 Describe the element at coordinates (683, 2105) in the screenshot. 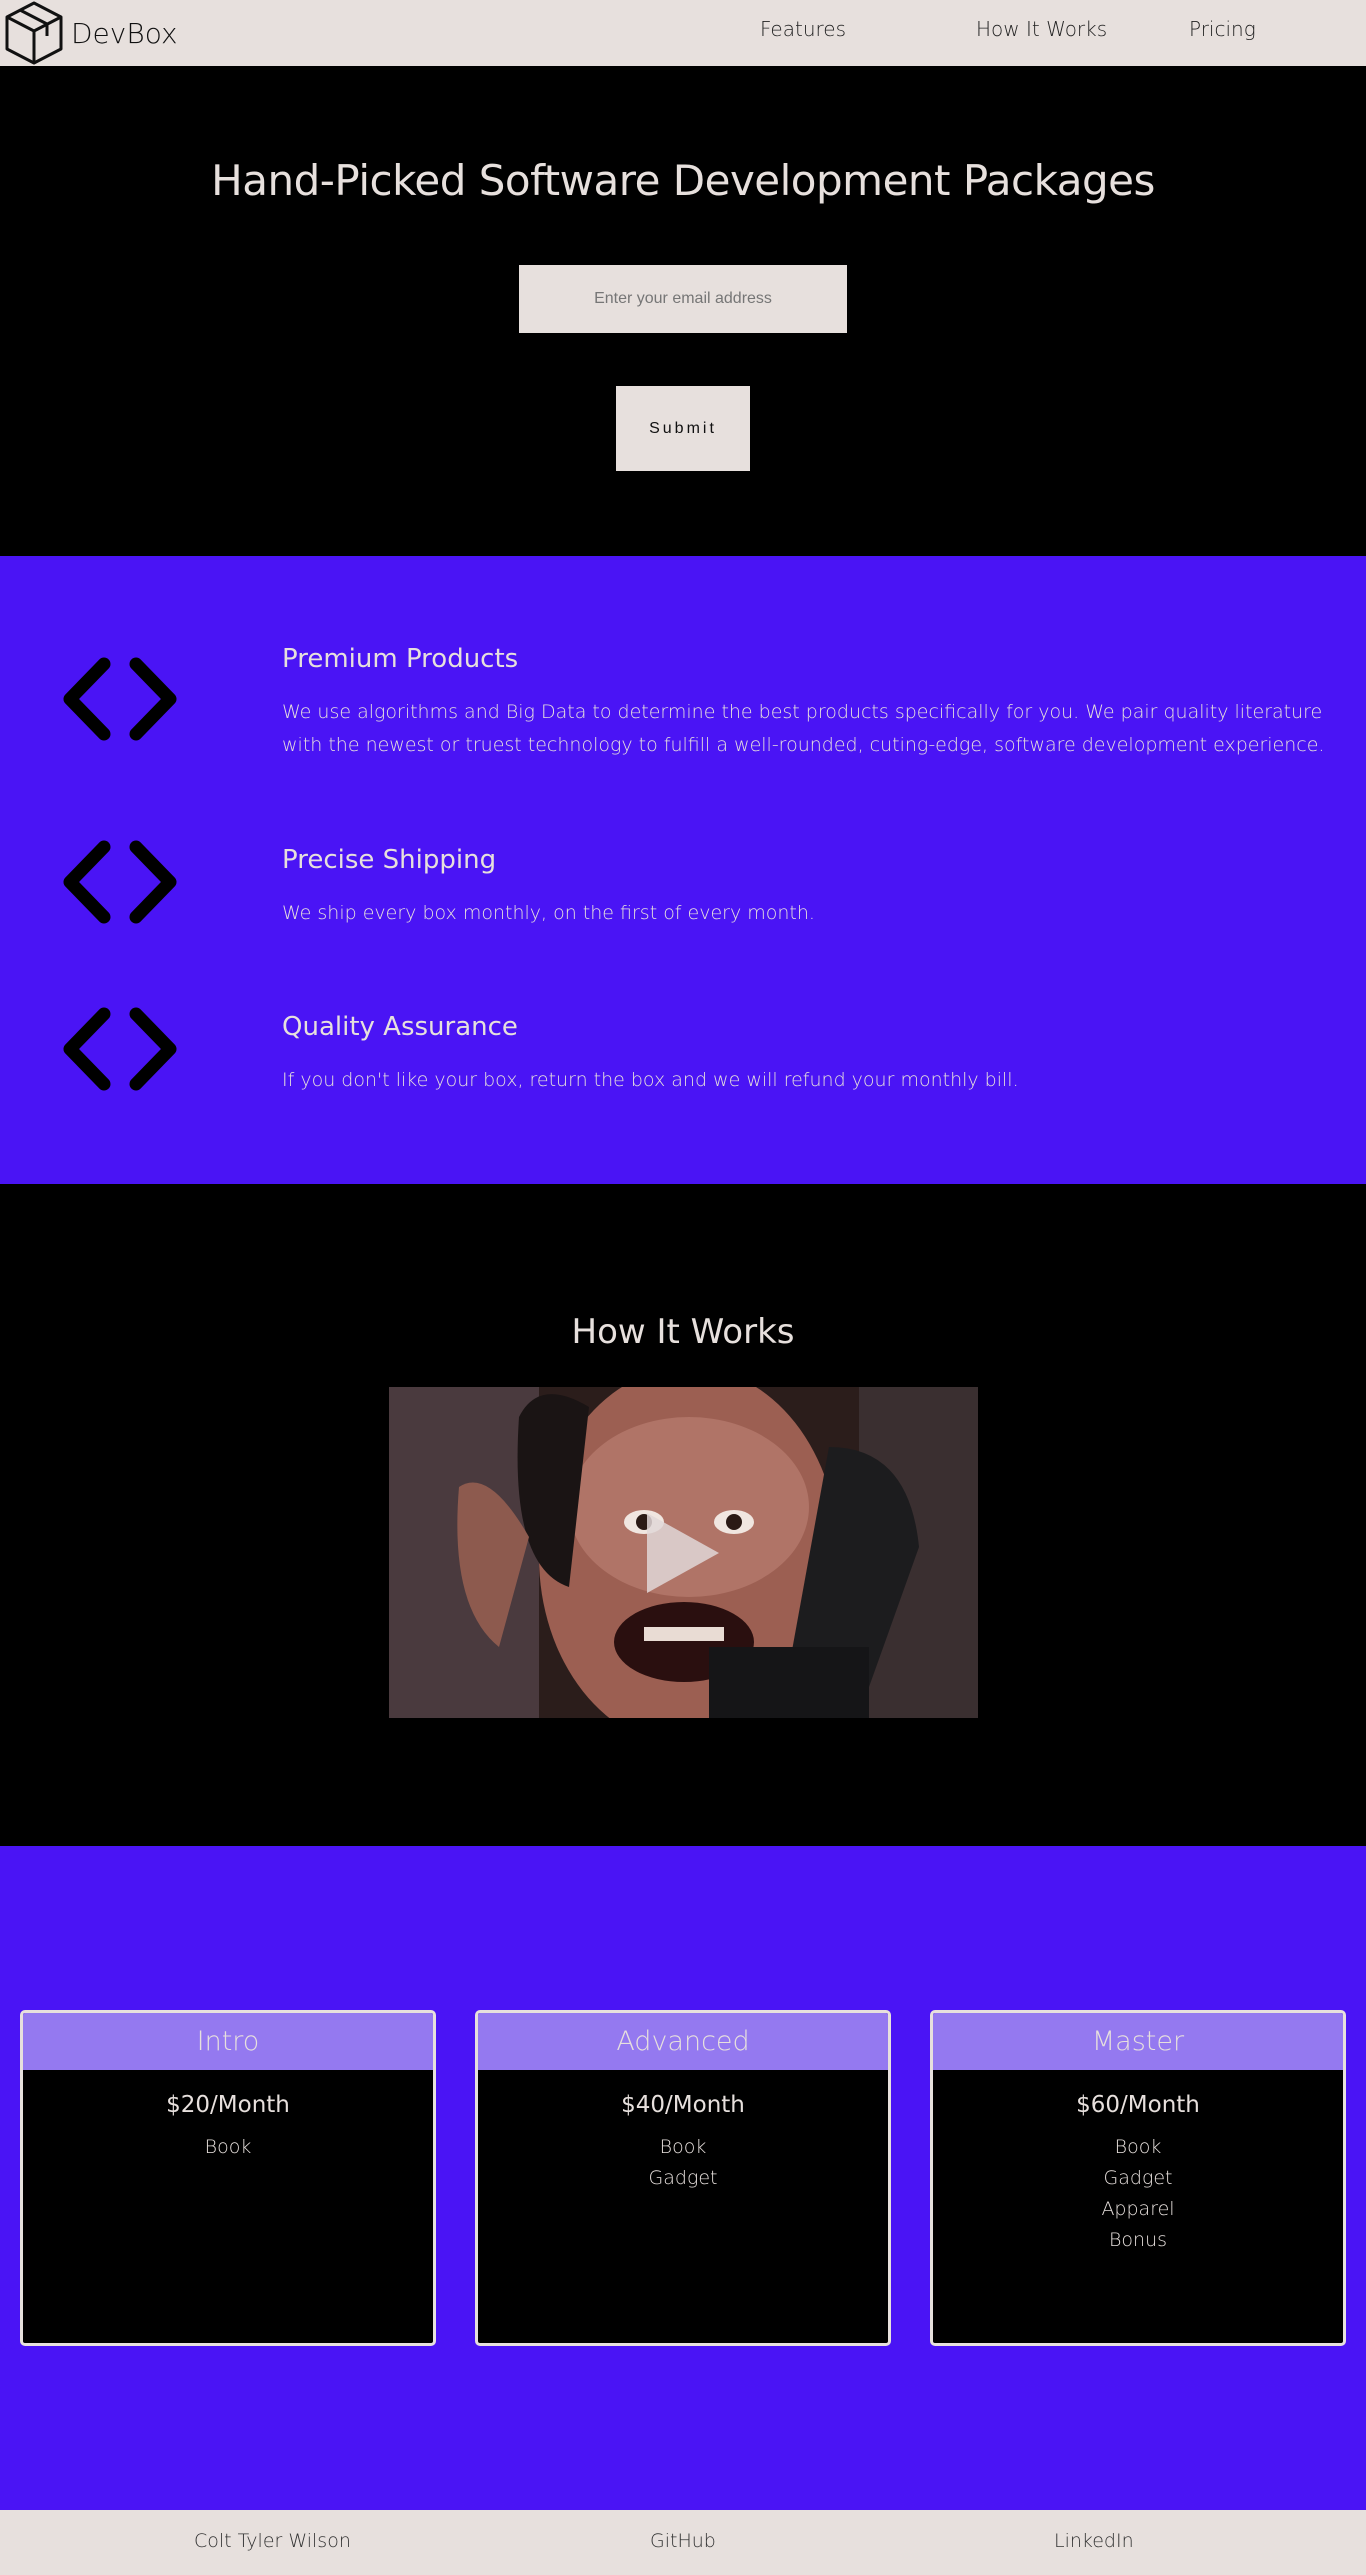

I see `plan-price: $40/Month` at that location.